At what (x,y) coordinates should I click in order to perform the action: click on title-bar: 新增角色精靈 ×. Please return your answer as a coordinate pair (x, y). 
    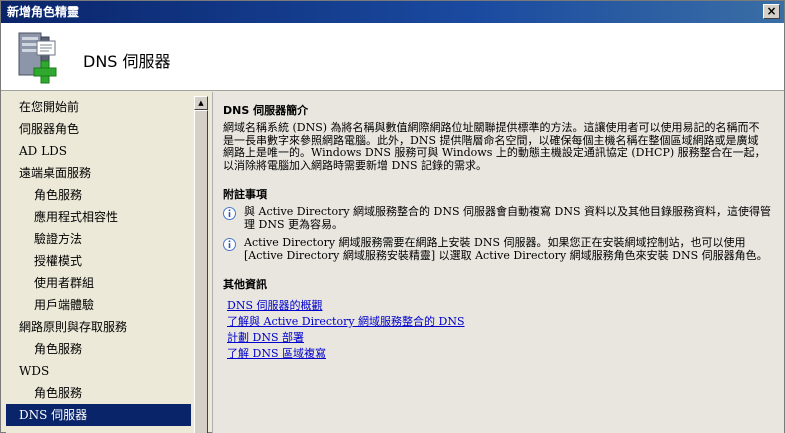
    Looking at the image, I should click on (392, 12).